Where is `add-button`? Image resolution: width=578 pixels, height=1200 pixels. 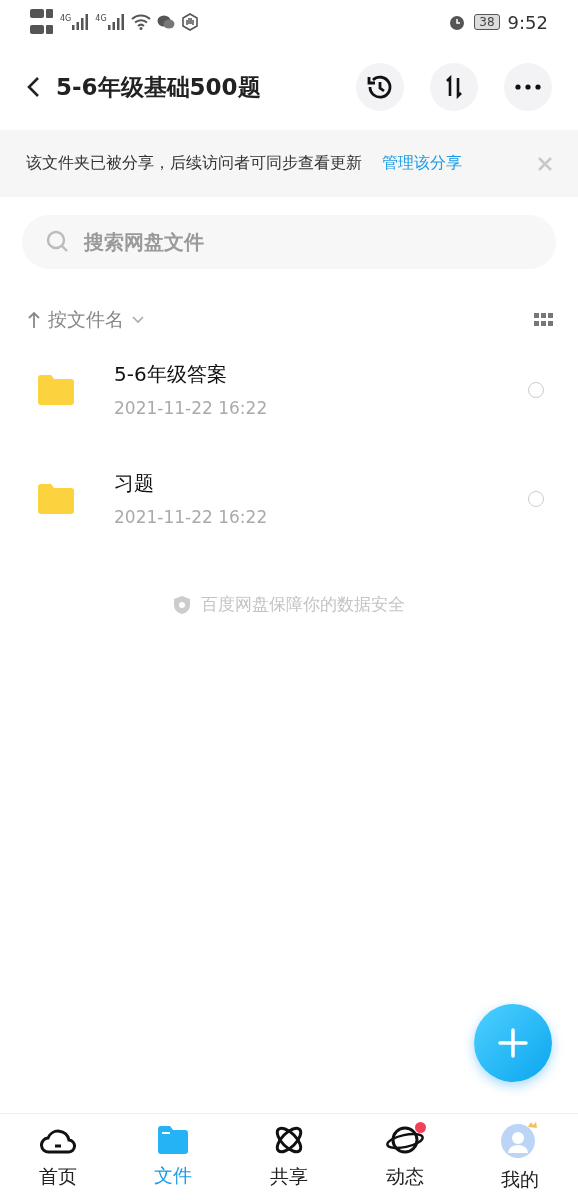 add-button is located at coordinates (513, 1043).